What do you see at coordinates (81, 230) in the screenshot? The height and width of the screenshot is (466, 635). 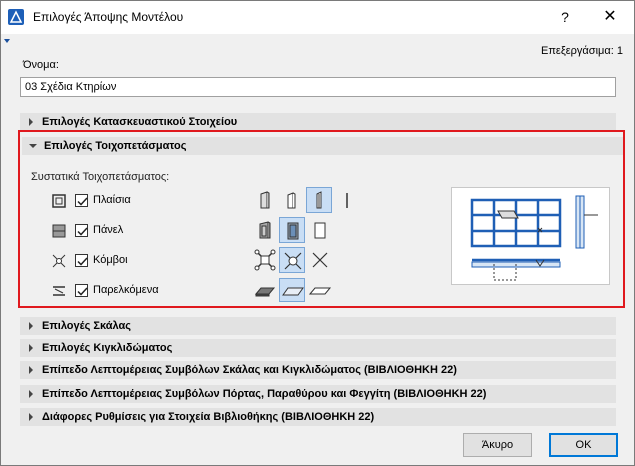 I see `panels-checkbox` at bounding box center [81, 230].